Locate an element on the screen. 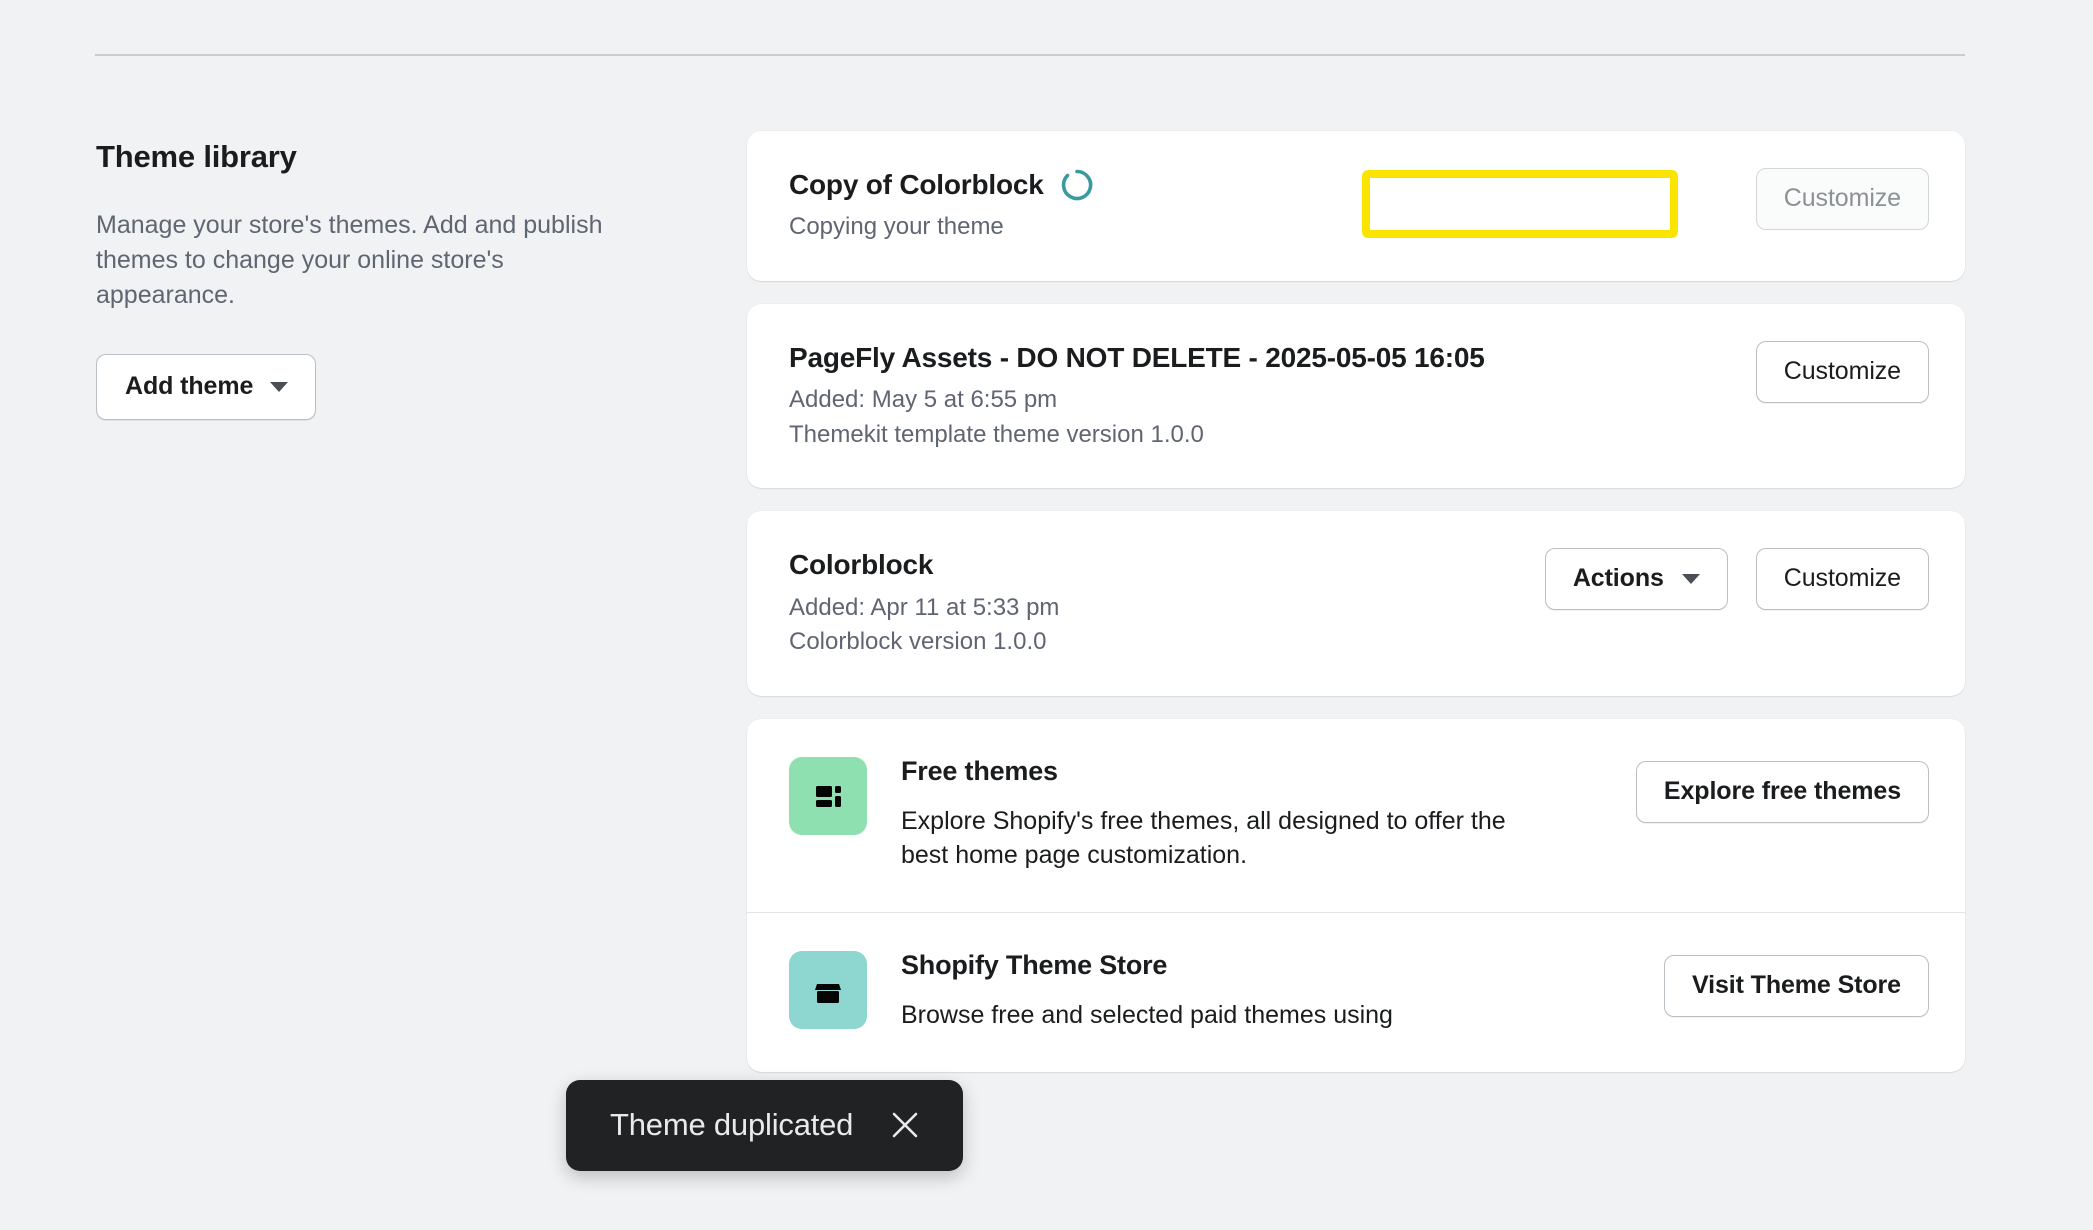 The image size is (2093, 1230). theme-name-row: Copy of Colorblock is located at coordinates (1259, 184).